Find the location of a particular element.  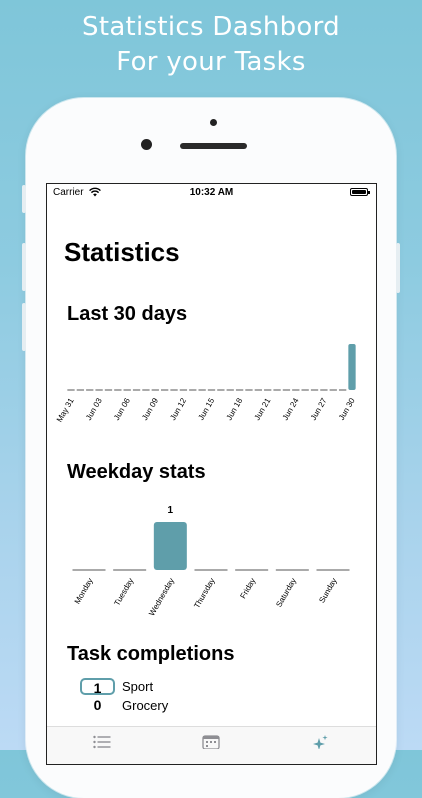

x-tick-label: Monday is located at coordinates (84, 591).